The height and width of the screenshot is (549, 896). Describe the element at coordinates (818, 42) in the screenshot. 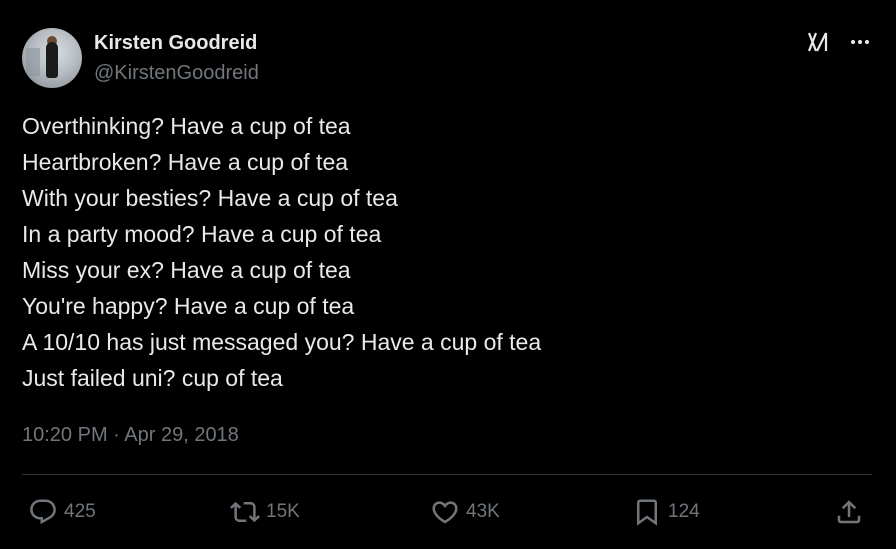

I see `grok-icon` at that location.